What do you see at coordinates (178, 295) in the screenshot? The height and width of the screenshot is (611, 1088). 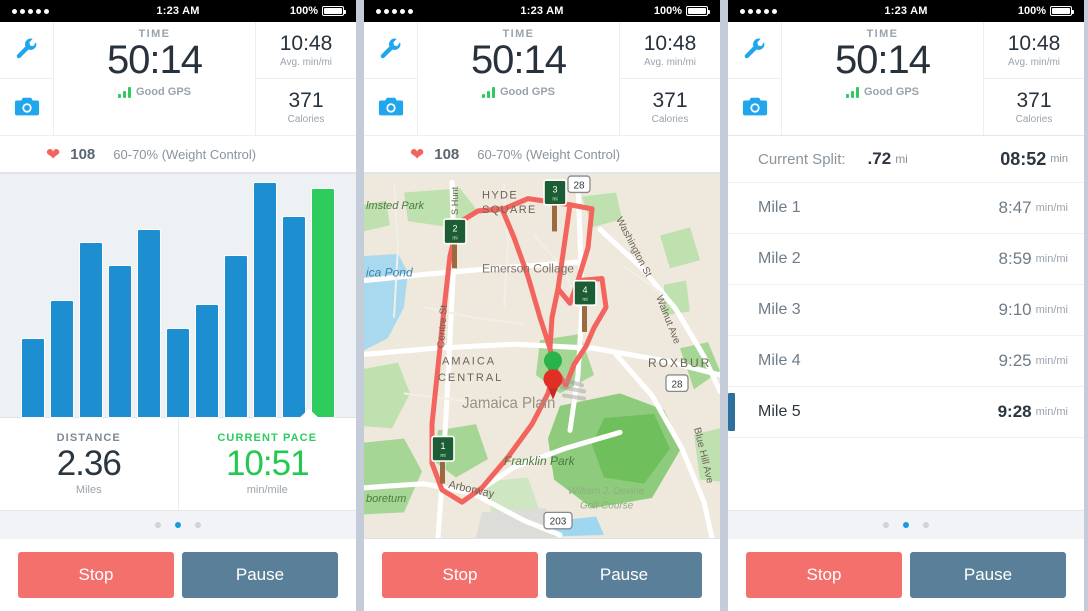 I see `pace-bar-chart` at bounding box center [178, 295].